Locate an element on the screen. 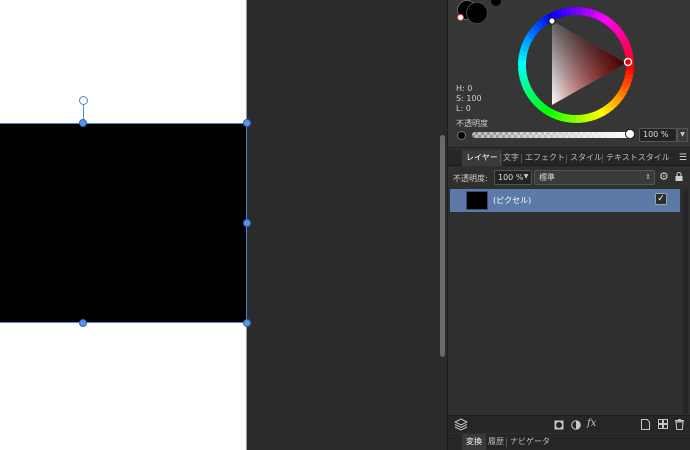 The image size is (690, 450). tab-text: 文字 is located at coordinates (511, 158).